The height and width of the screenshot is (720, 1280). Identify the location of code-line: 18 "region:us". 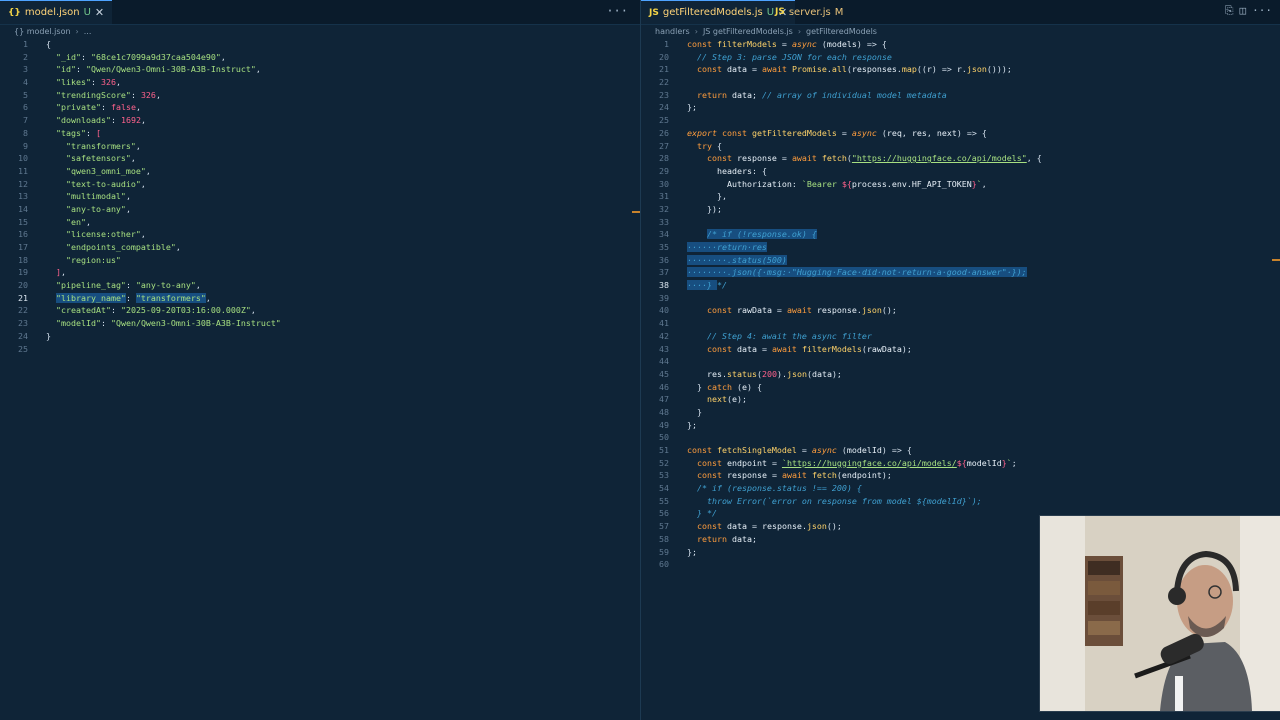
(320, 260).